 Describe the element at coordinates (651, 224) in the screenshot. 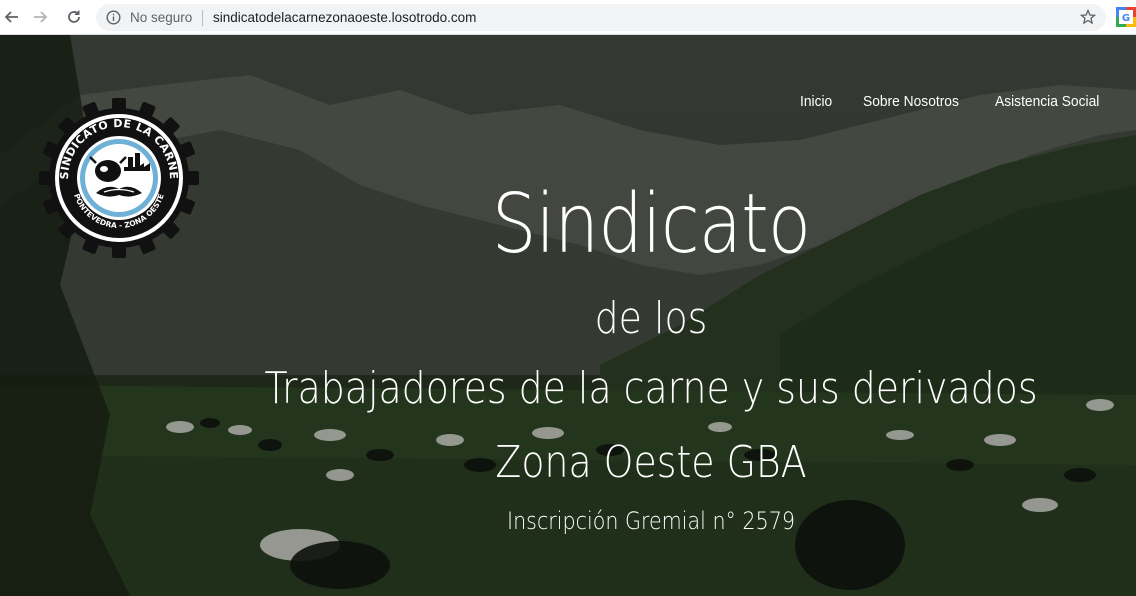

I see `hero-title: Sindicato` at that location.